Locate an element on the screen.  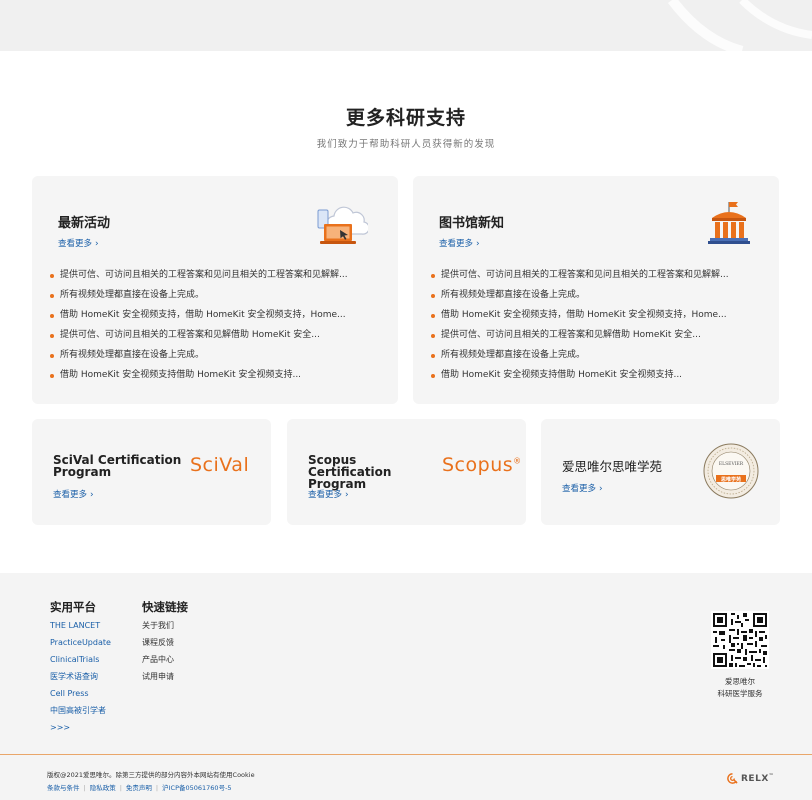
copyright-text: 版权@2021爱思唯尔。除第三方提供的部分内容外本网站有使用Cookie is located at coordinates (151, 775).